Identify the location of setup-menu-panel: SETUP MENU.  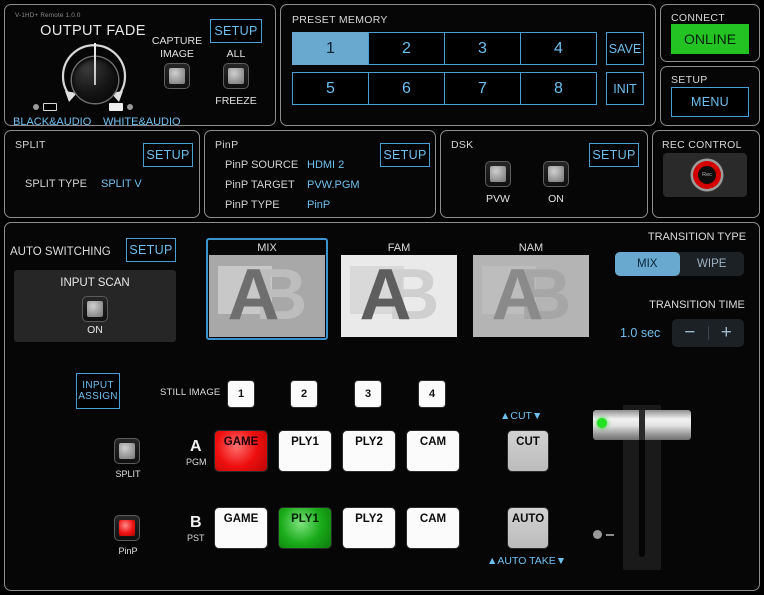
(710, 96).